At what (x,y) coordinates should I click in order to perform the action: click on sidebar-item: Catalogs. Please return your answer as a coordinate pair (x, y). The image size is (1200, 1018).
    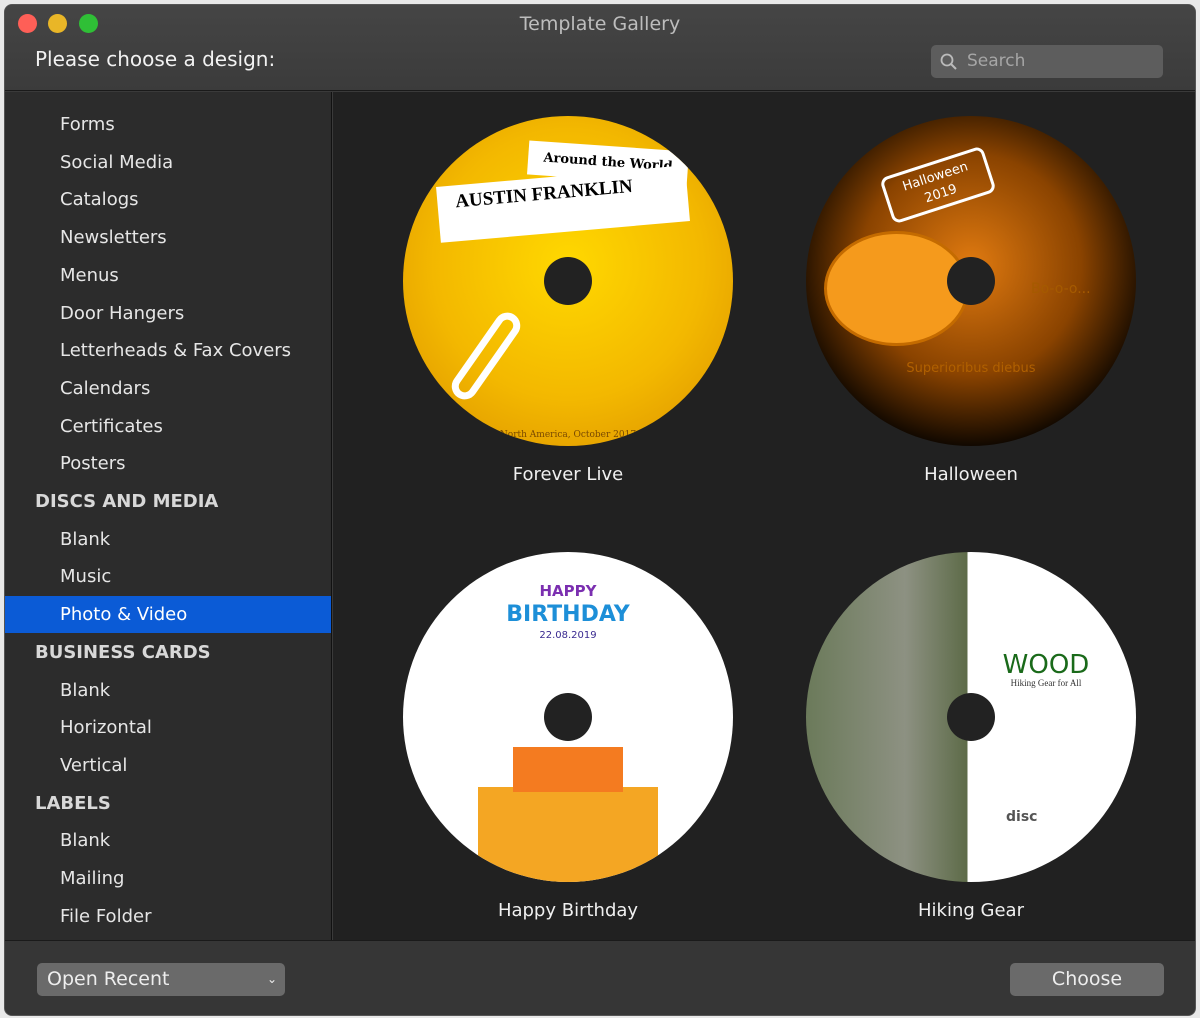
    Looking at the image, I should click on (168, 199).